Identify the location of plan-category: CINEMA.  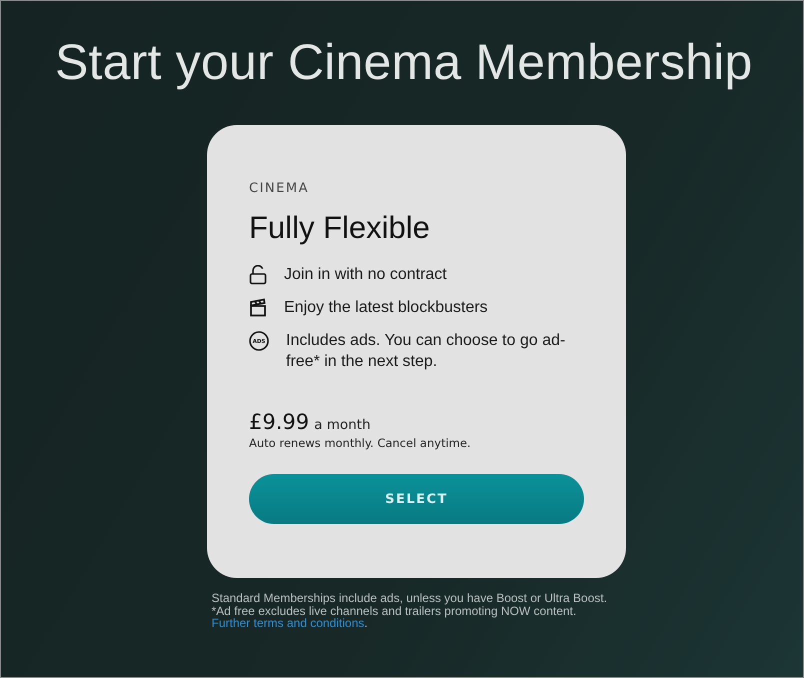
(279, 188).